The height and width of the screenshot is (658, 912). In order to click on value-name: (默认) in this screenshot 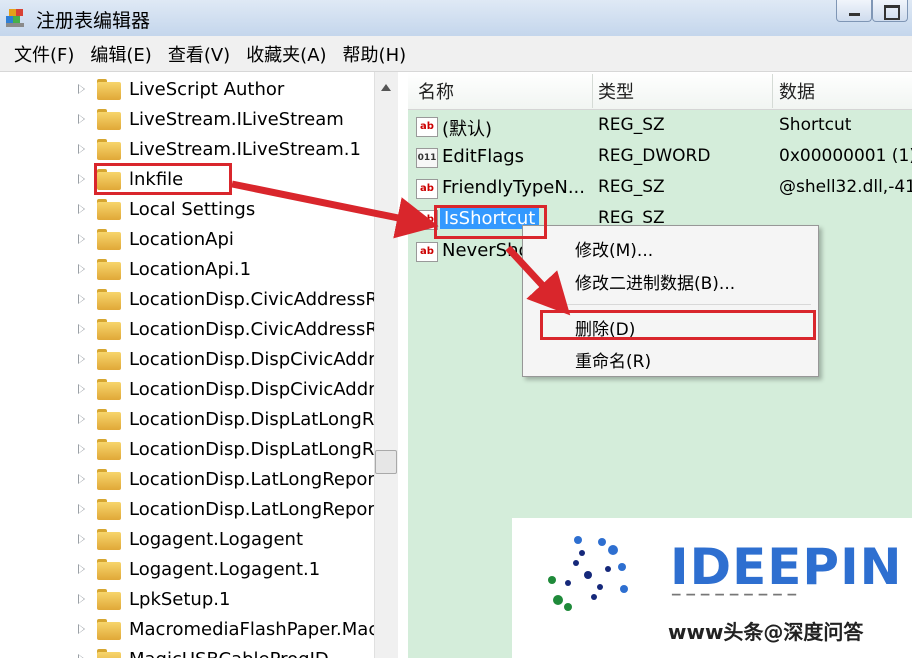, I will do `click(467, 129)`.